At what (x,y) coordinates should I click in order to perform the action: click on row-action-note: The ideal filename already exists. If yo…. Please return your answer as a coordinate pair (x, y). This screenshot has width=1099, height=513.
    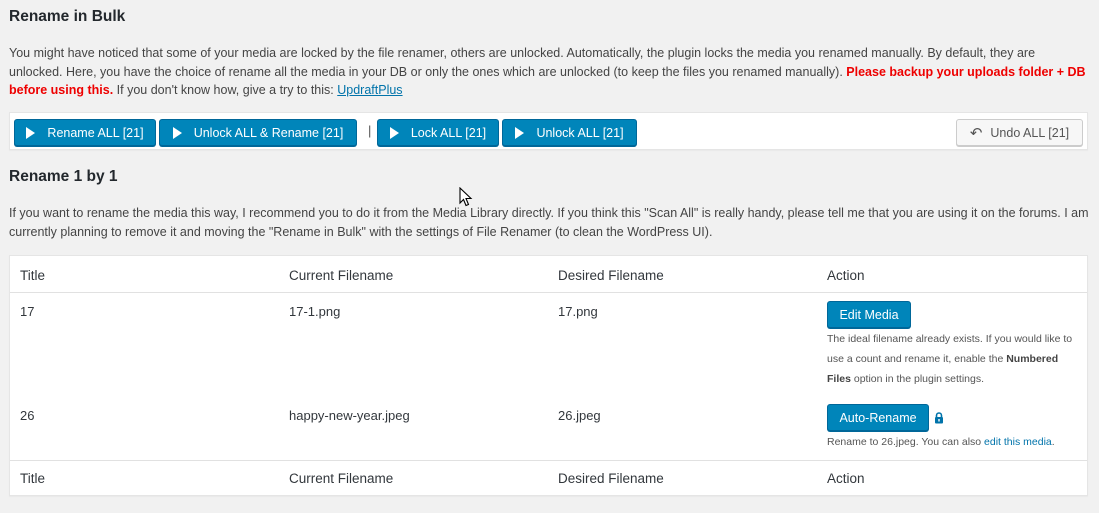
    Looking at the image, I should click on (954, 359).